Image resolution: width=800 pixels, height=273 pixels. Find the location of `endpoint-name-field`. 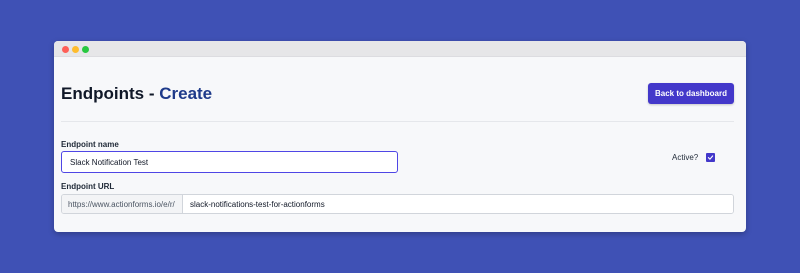

endpoint-name-field is located at coordinates (229, 162).